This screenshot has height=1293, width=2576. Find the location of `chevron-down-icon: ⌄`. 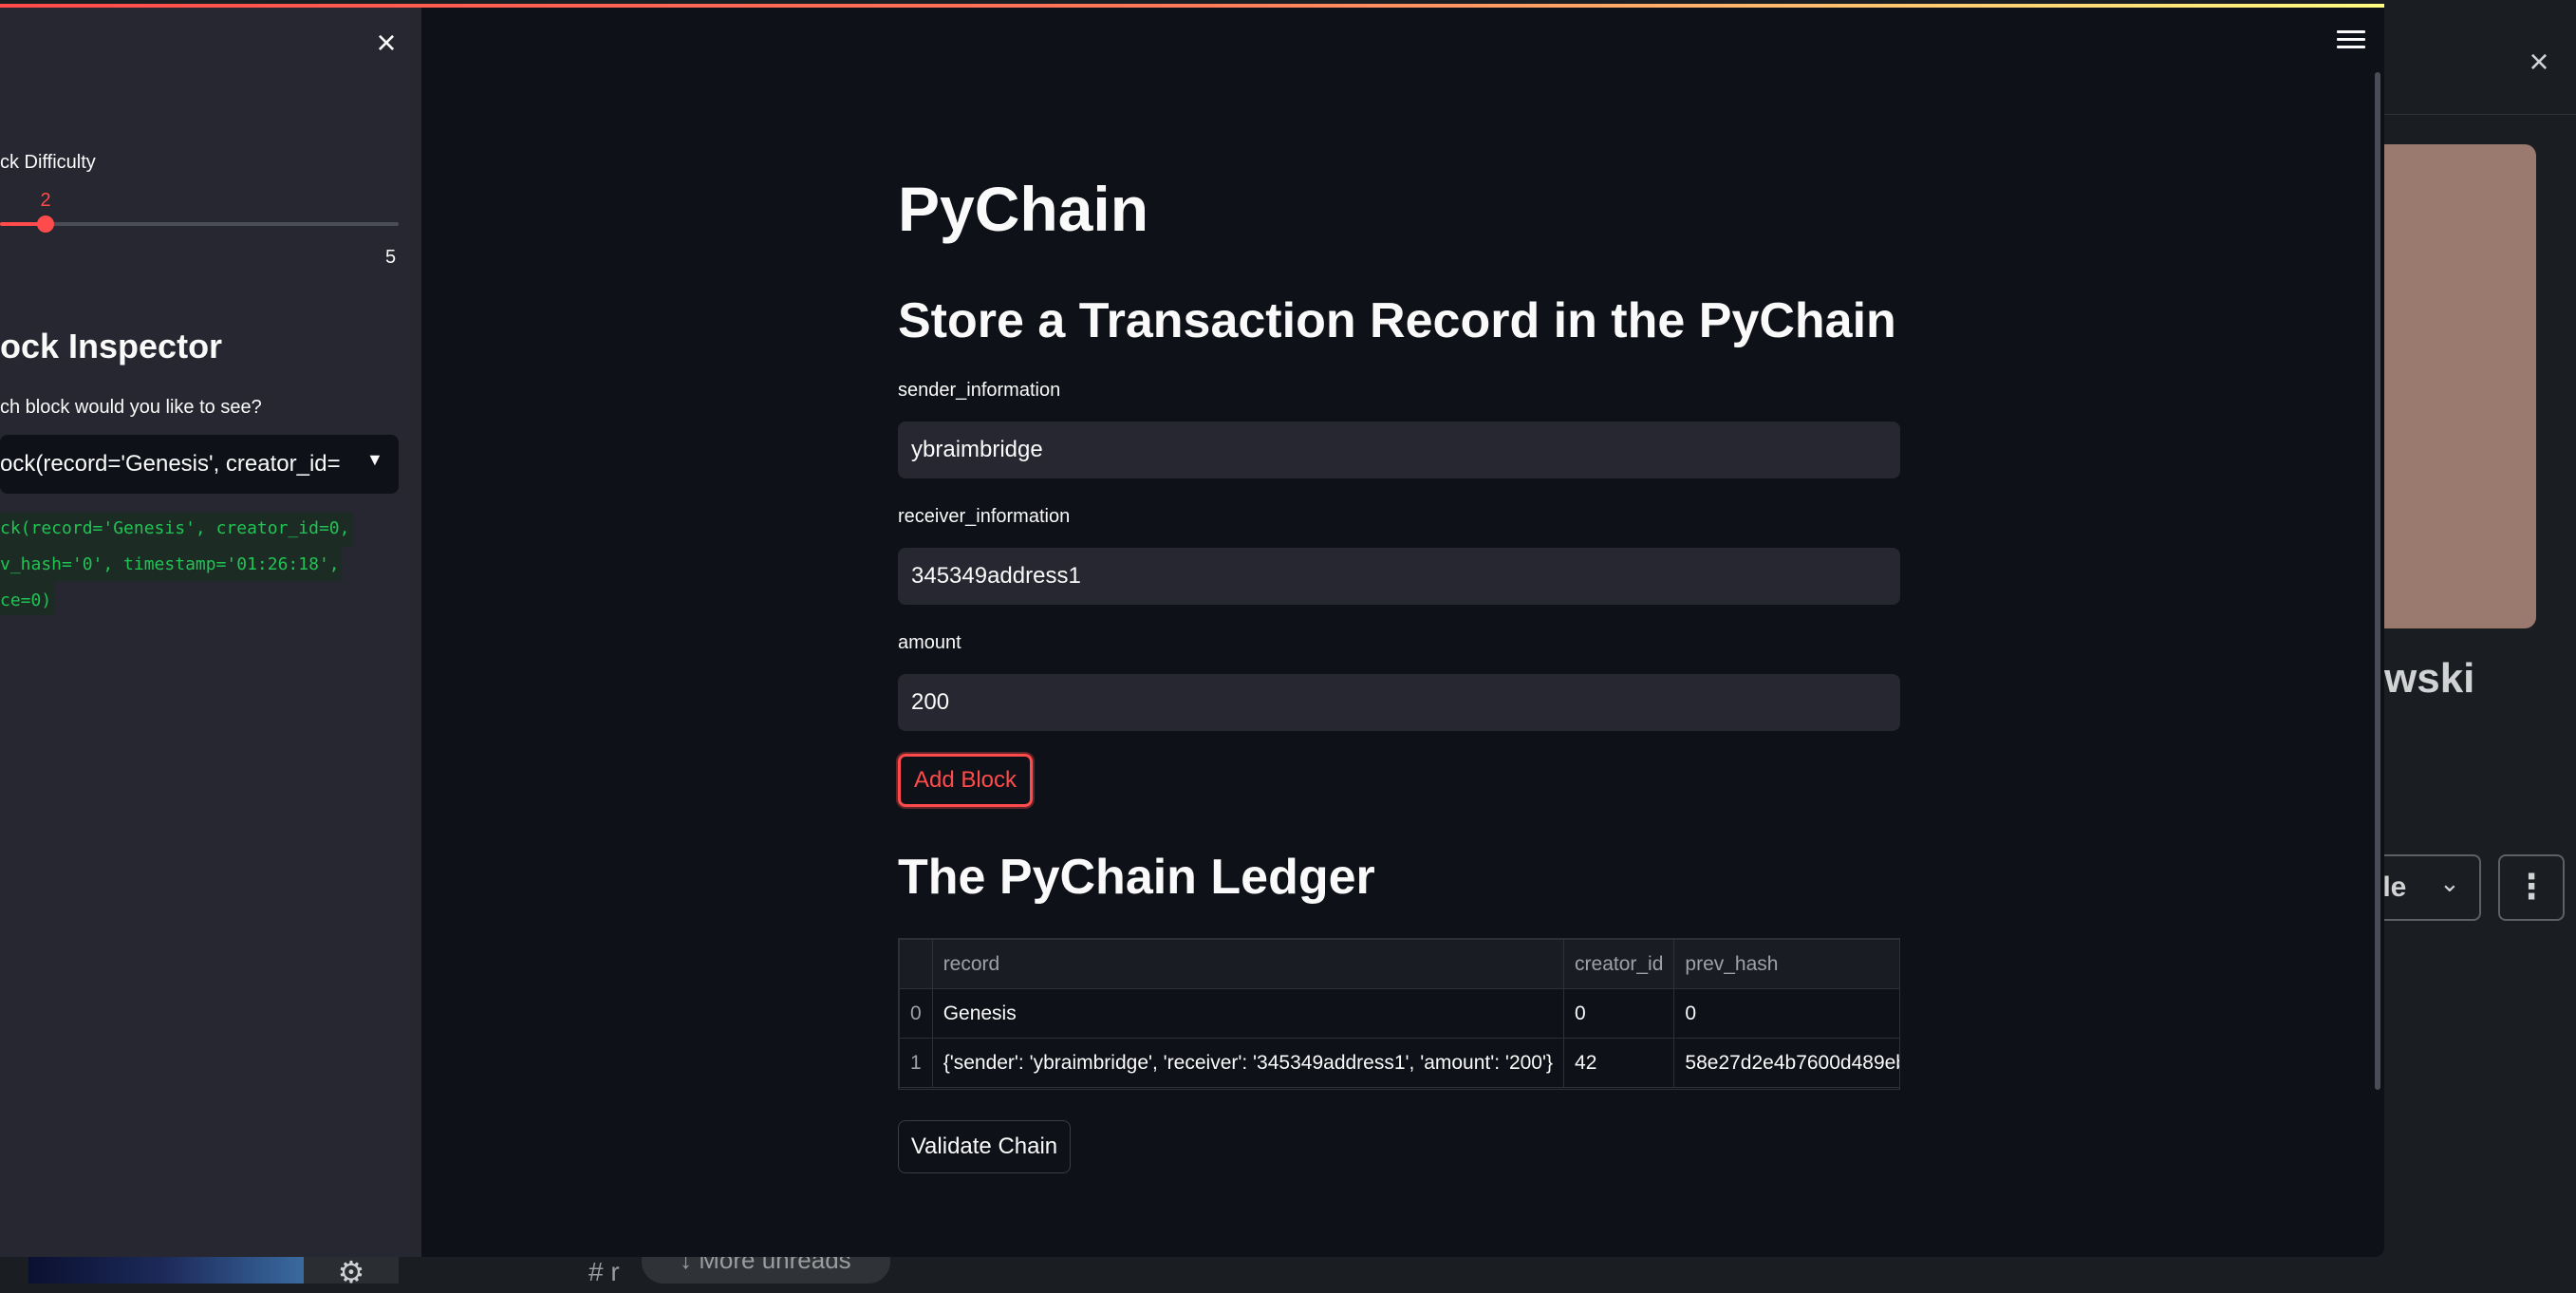

chevron-down-icon: ⌄ is located at coordinates (2449, 883).